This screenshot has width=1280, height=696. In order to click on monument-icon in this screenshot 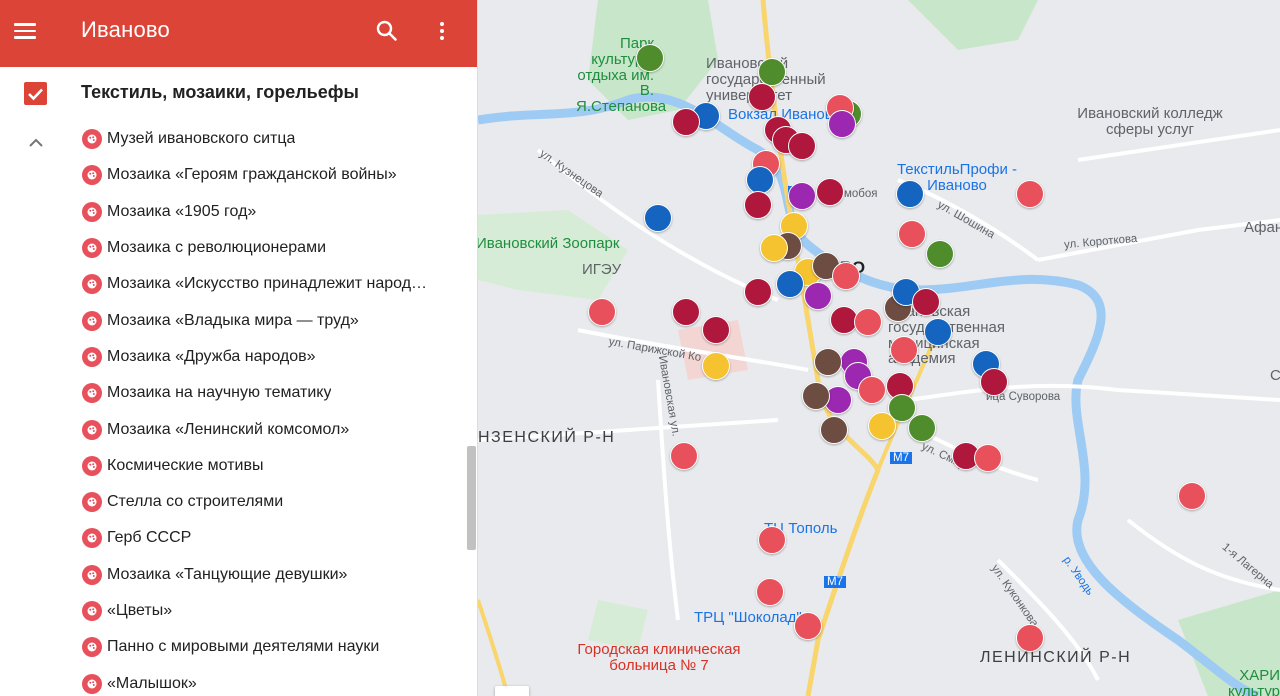, I will do `click(92, 502)`.